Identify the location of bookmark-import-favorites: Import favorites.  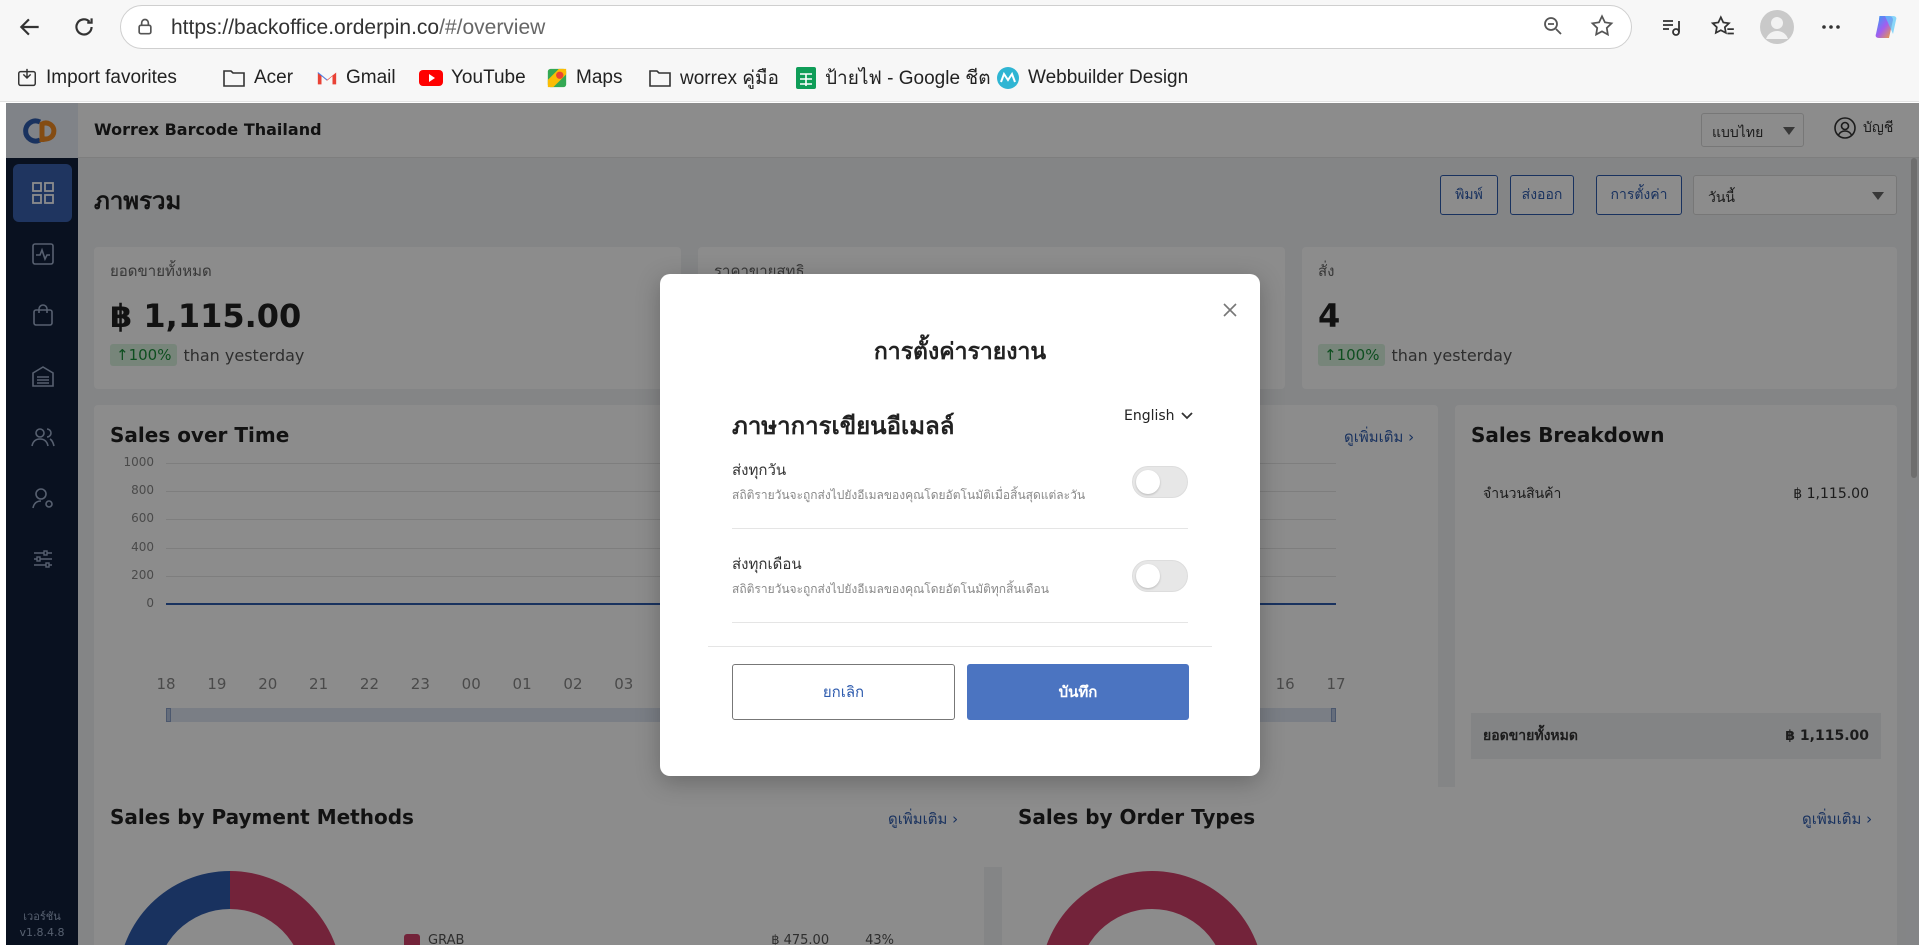
(96, 78).